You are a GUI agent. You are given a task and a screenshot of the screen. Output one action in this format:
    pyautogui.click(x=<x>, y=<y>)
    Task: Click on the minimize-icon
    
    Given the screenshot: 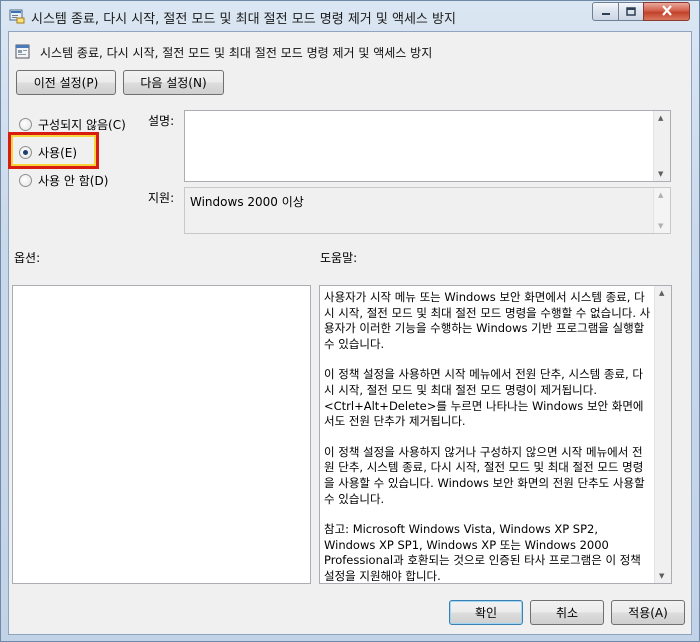 What is the action you would take?
    pyautogui.click(x=606, y=12)
    